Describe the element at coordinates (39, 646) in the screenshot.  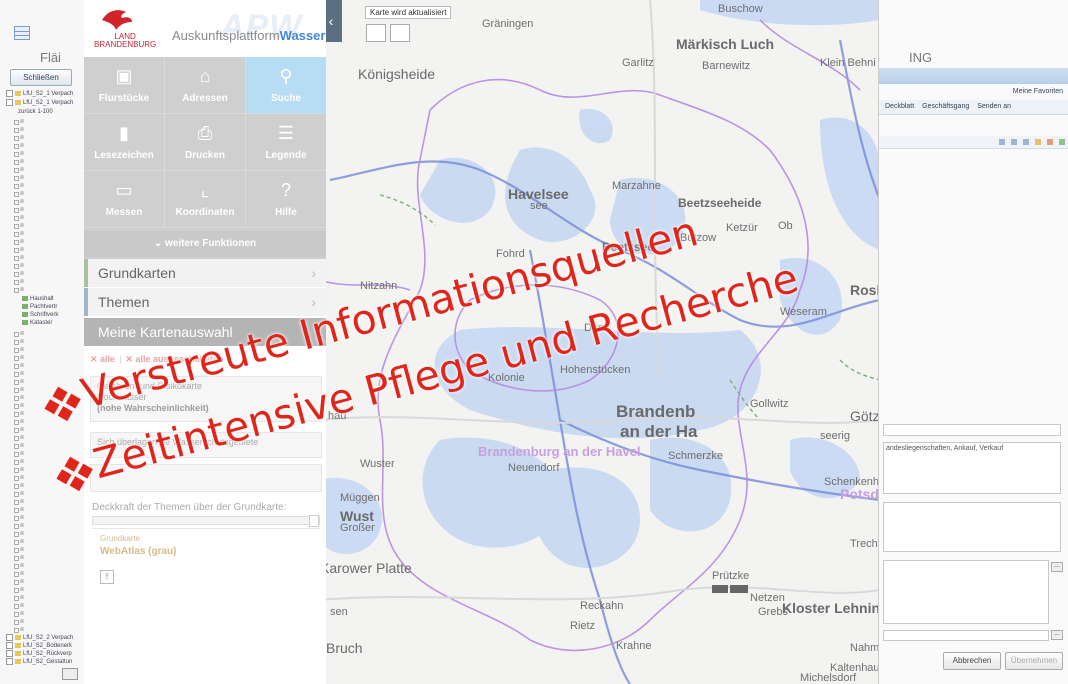
I see `tree-node: LfU_S2_Bodenerk` at that location.